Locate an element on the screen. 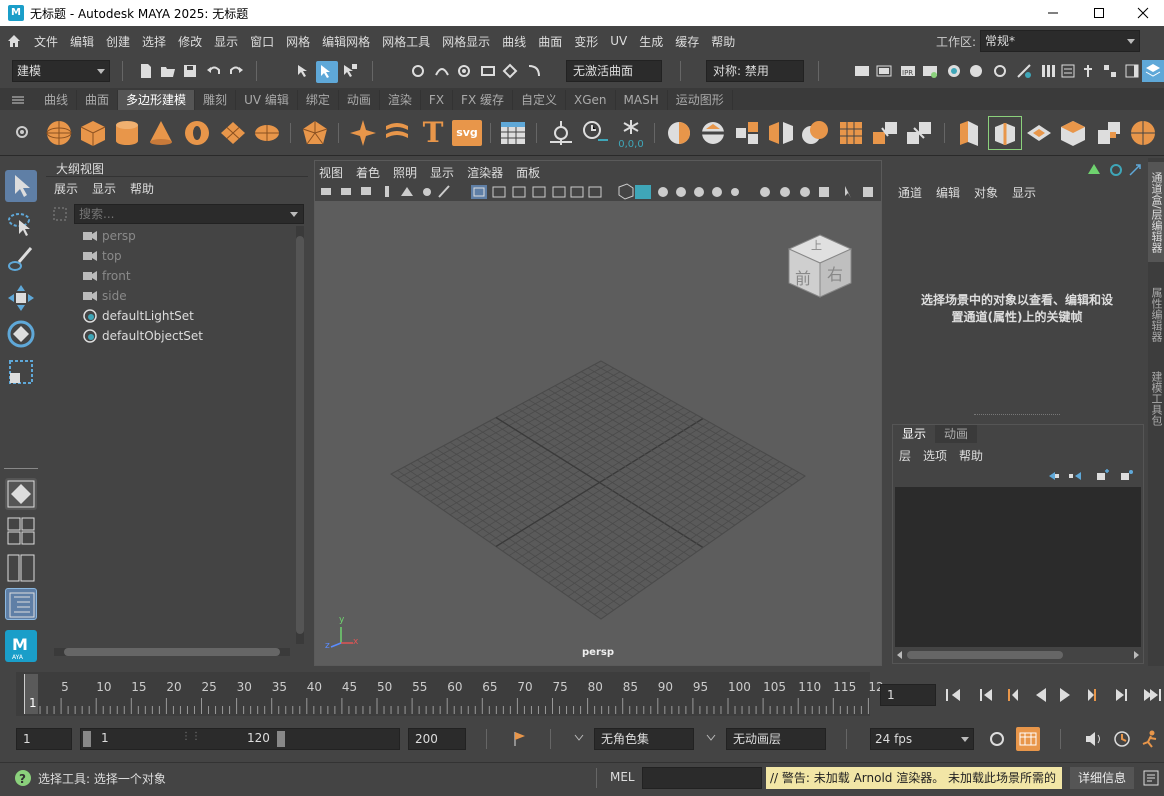 This screenshot has width=1164, height=796. menu-item-5: 显示 is located at coordinates (226, 41).